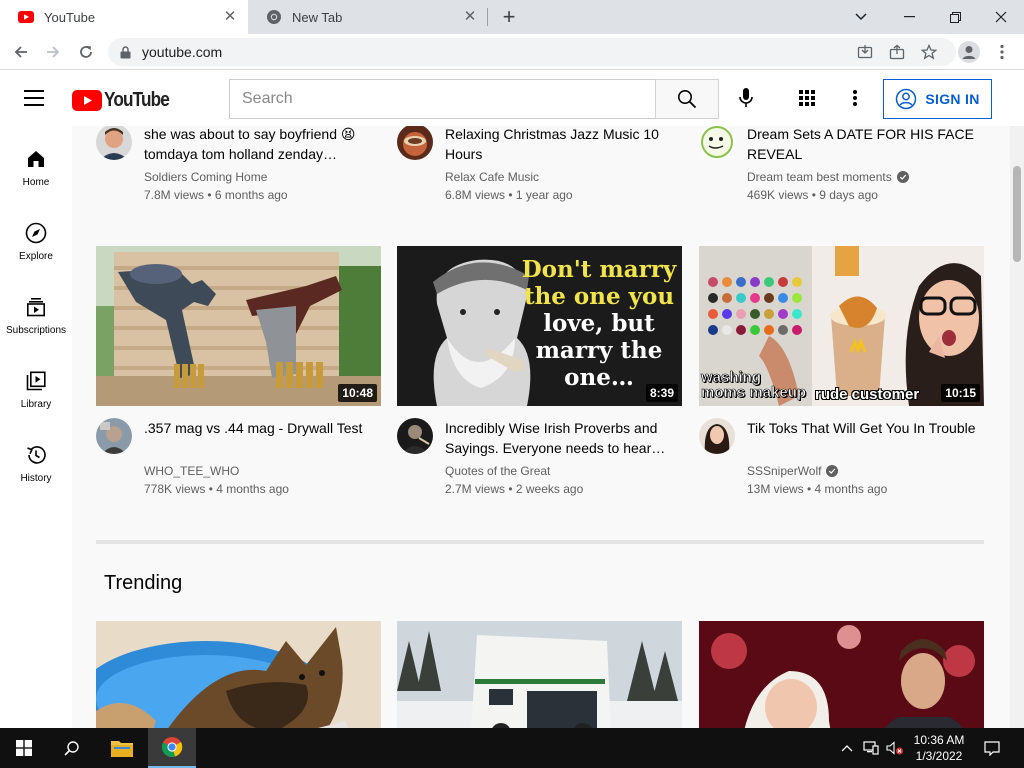  I want to click on chrome-taskbar-icon, so click(172, 748).